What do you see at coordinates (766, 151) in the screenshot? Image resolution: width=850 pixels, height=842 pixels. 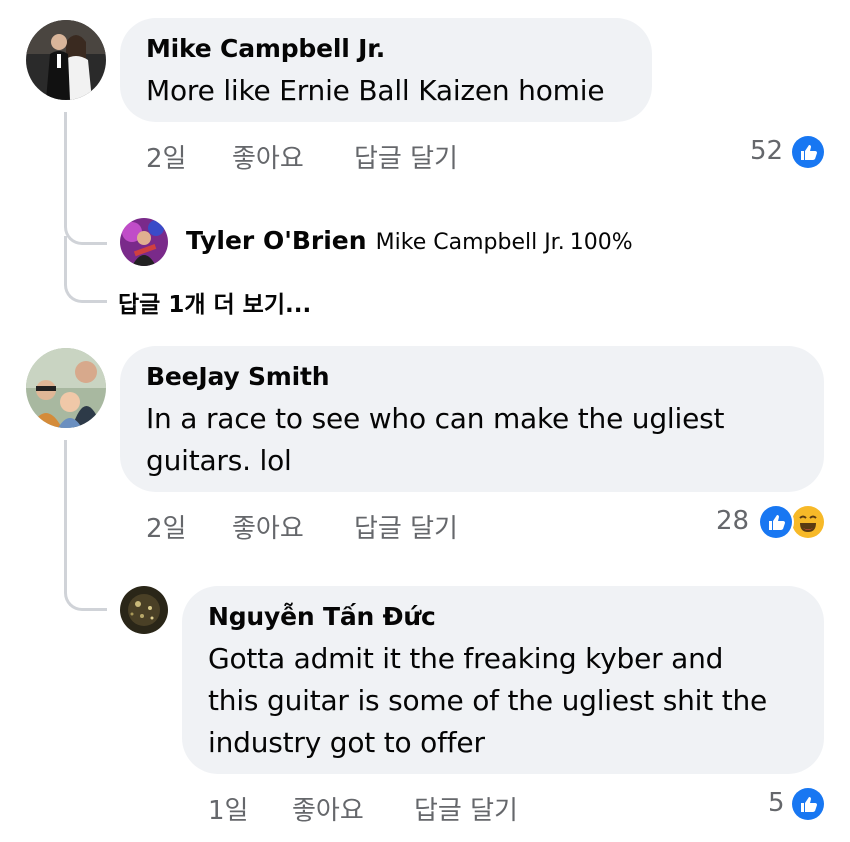 I see `reaction-count: 52` at bounding box center [766, 151].